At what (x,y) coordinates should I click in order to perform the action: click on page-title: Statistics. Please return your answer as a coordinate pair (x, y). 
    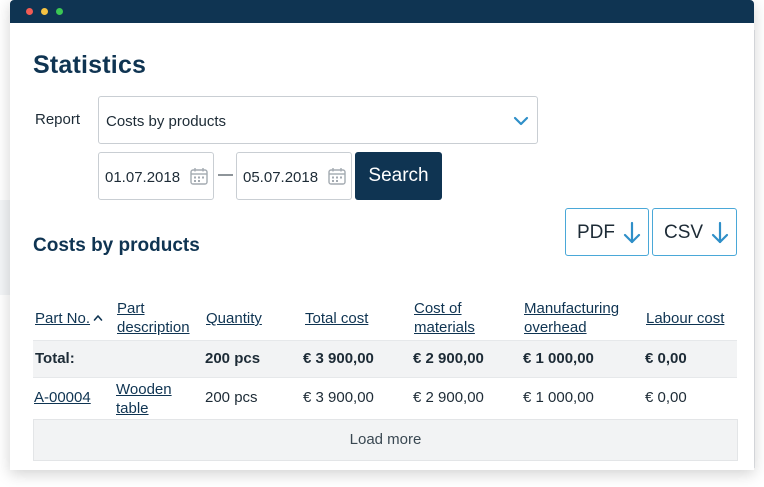
    Looking at the image, I should click on (90, 65).